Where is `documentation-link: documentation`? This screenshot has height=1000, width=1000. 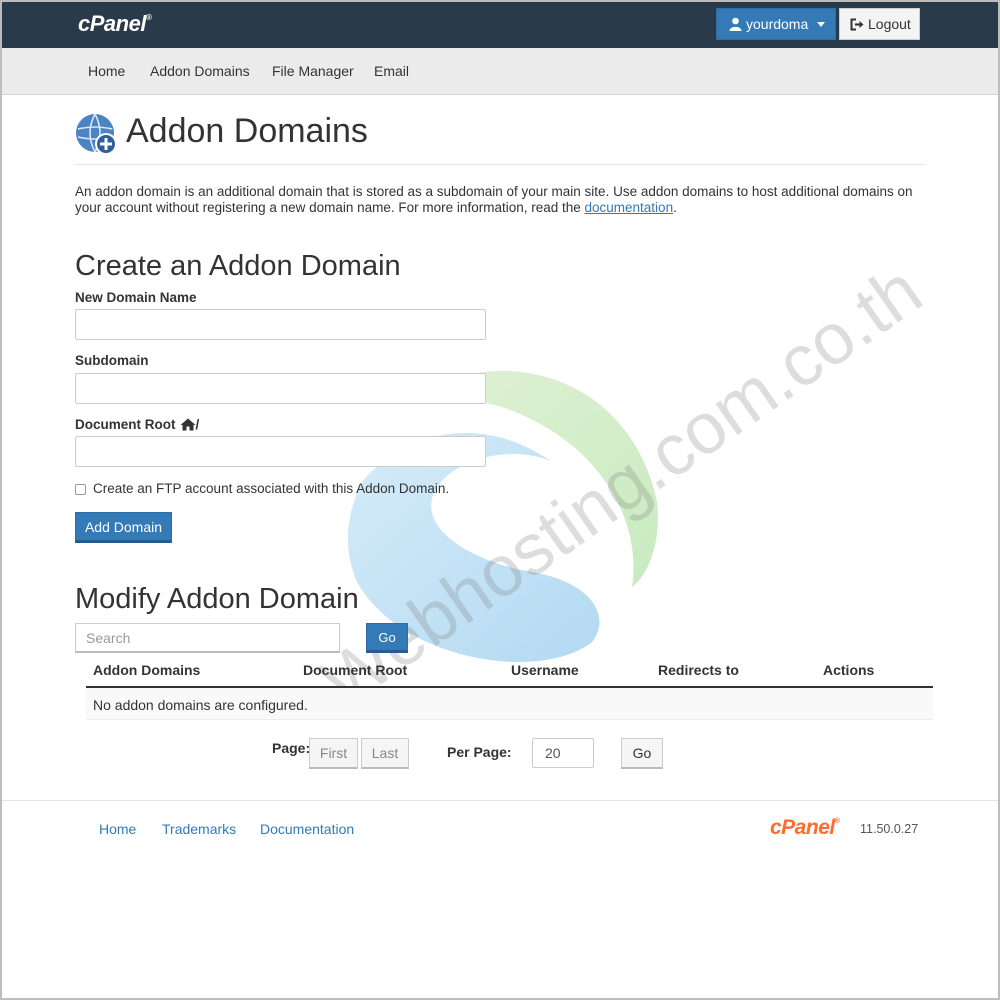 documentation-link: documentation is located at coordinates (629, 207).